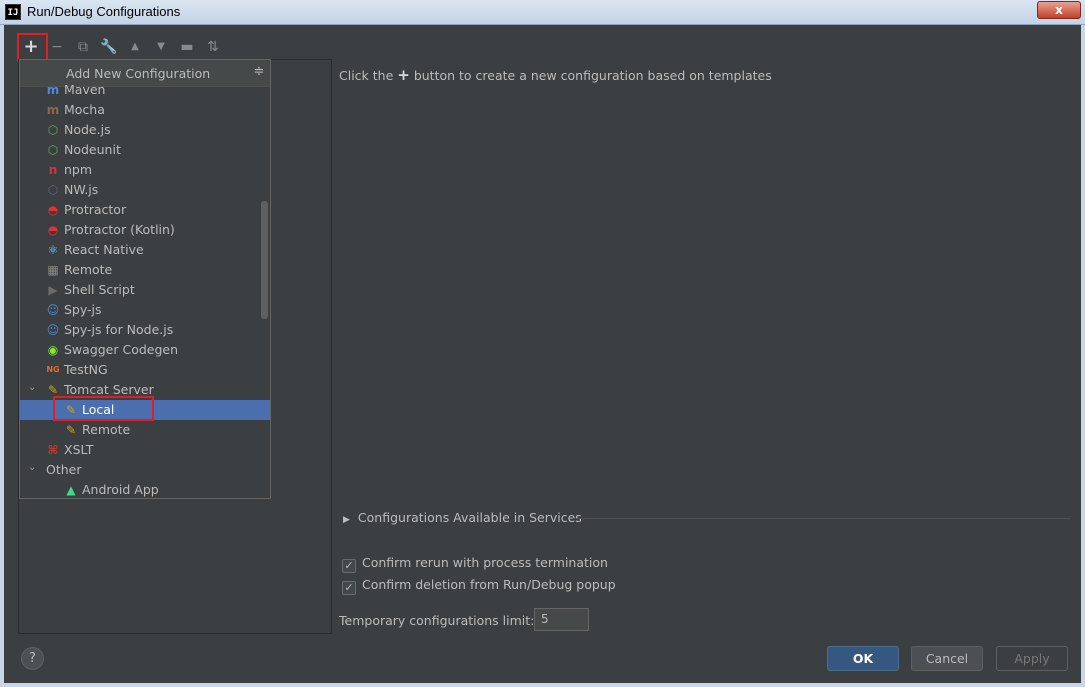  Describe the element at coordinates (71, 490) in the screenshot. I see `android-icon: ▲` at that location.